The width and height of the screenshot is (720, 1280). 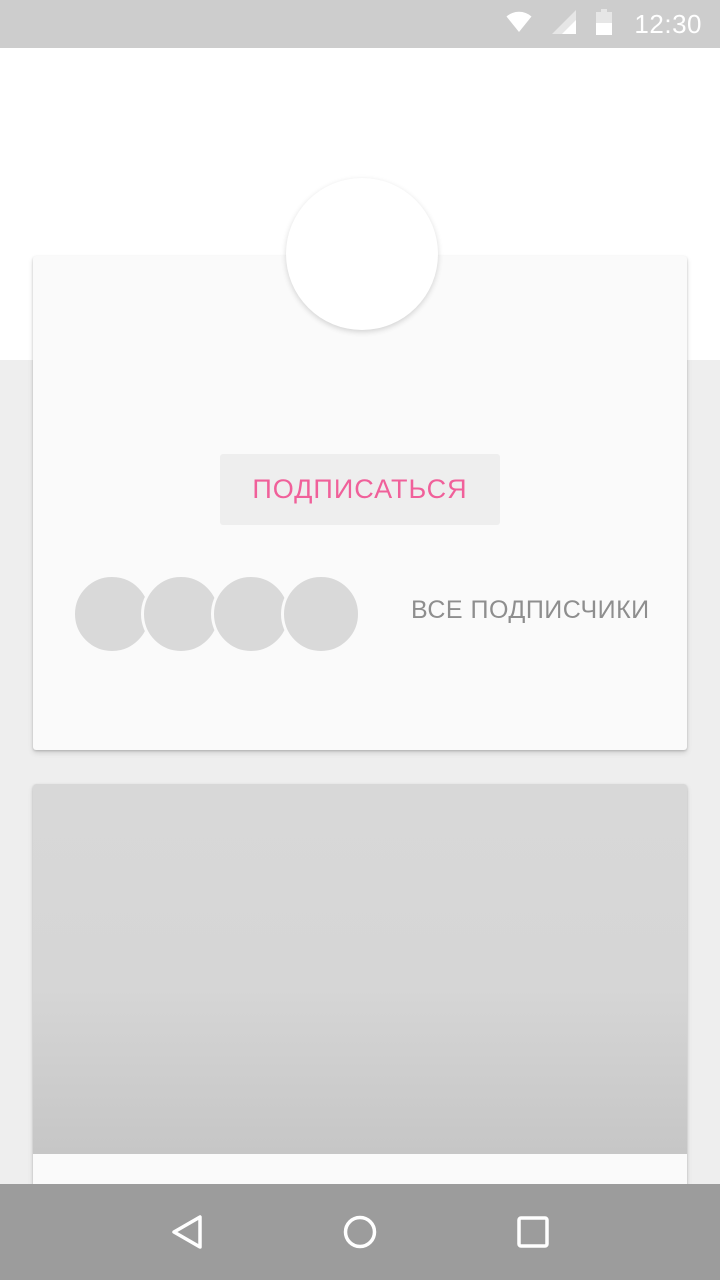 What do you see at coordinates (360, 24) in the screenshot?
I see `status-bar: 12:30` at bounding box center [360, 24].